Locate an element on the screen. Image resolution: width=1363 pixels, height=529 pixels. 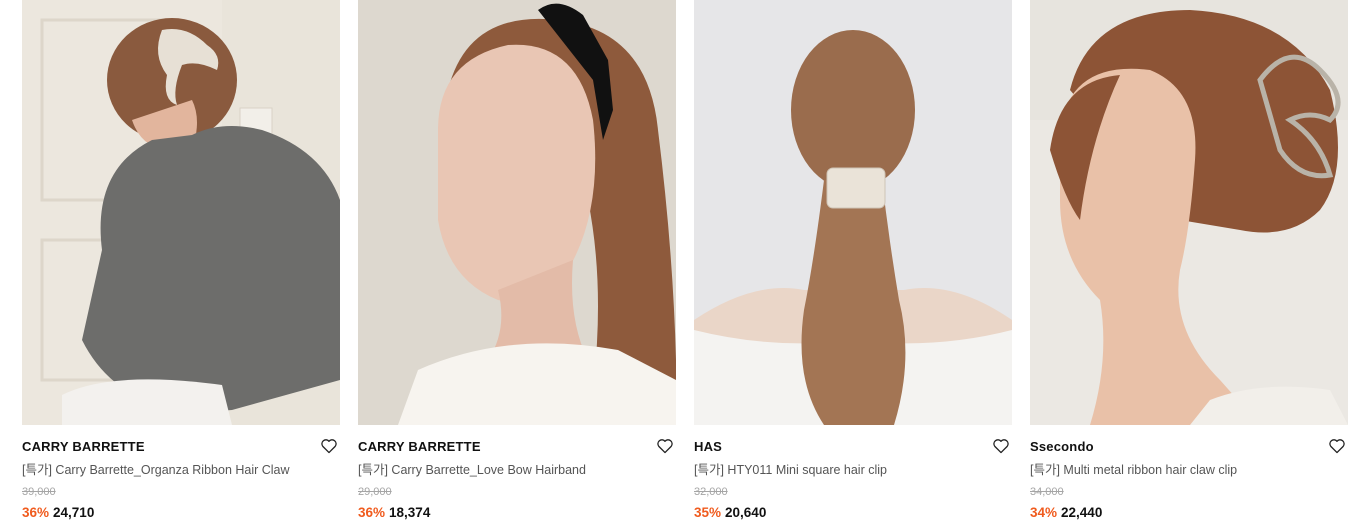
product-brand: HAS is located at coordinates (853, 447).